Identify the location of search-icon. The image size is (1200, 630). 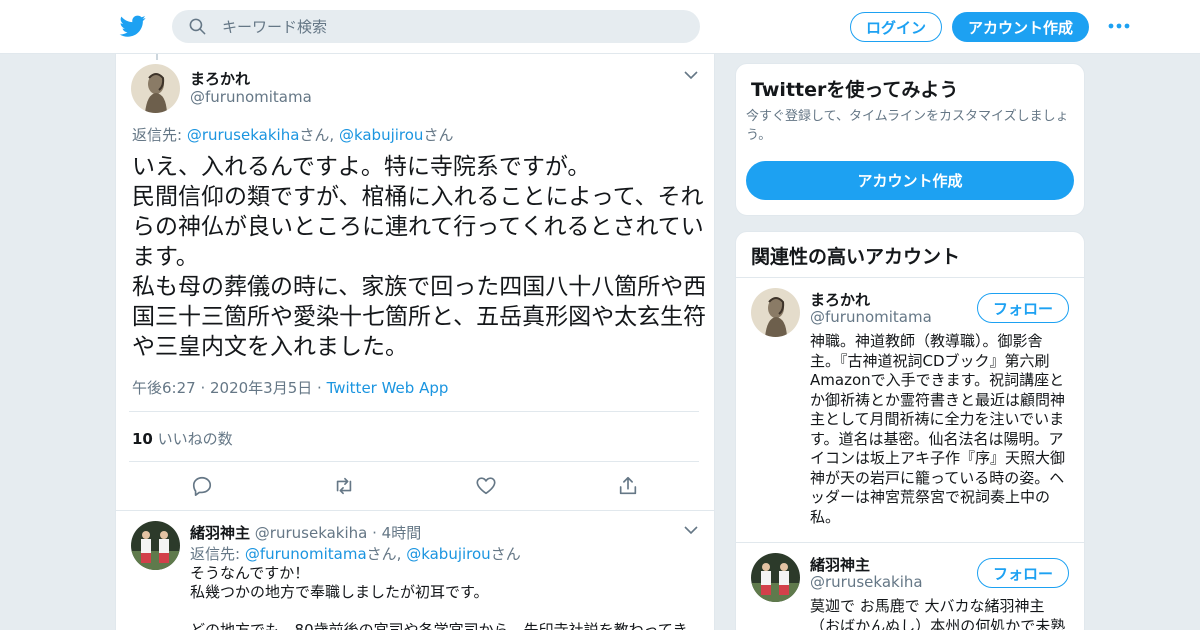
(197, 26).